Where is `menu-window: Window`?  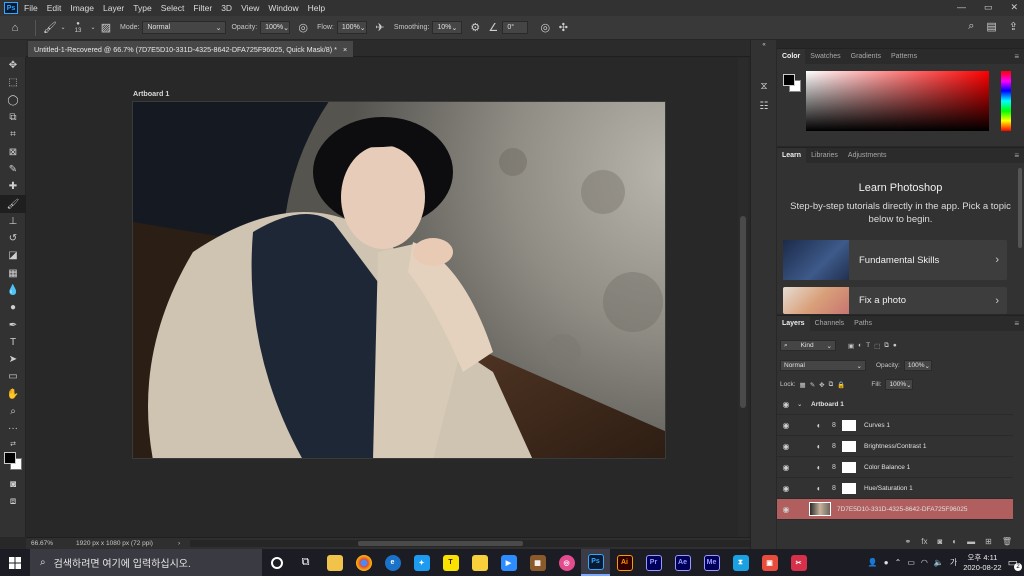
menu-window: Window is located at coordinates (283, 8).